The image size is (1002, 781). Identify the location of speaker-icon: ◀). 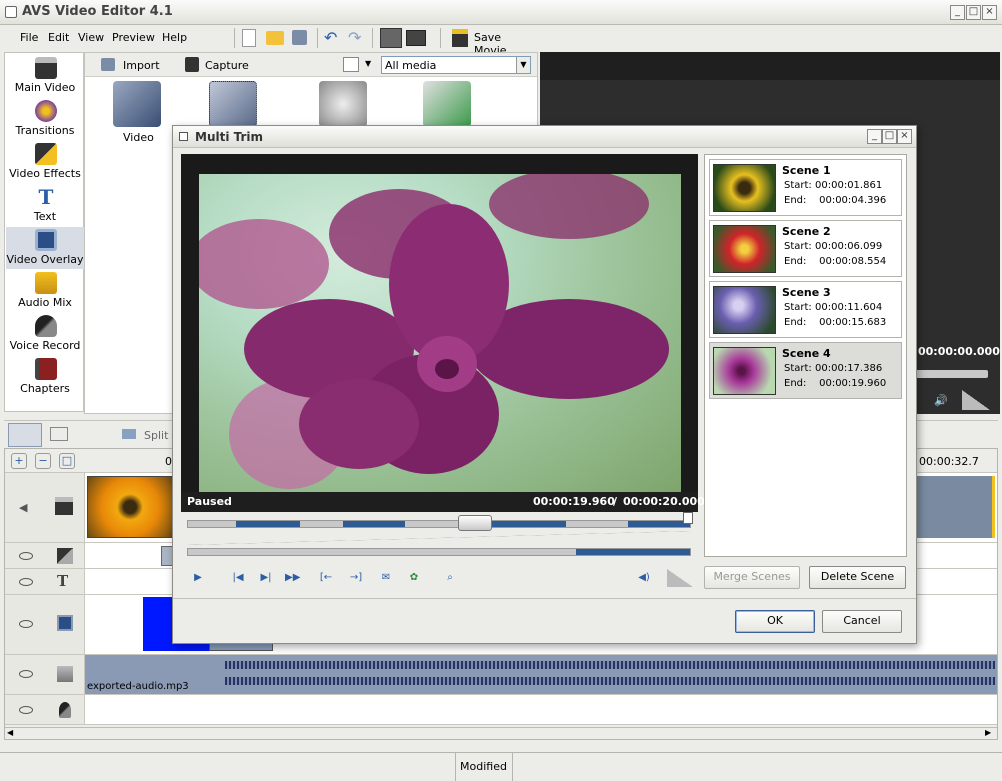
(644, 578).